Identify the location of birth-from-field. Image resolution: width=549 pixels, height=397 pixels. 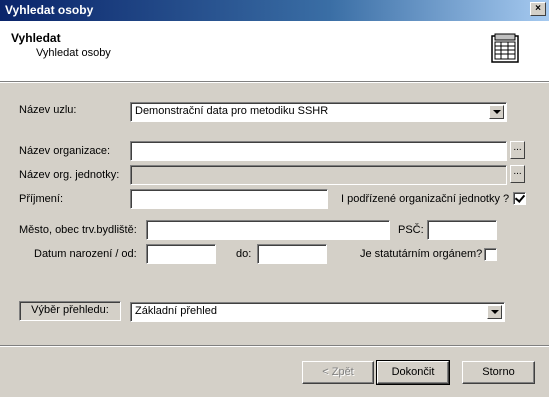
(181, 254).